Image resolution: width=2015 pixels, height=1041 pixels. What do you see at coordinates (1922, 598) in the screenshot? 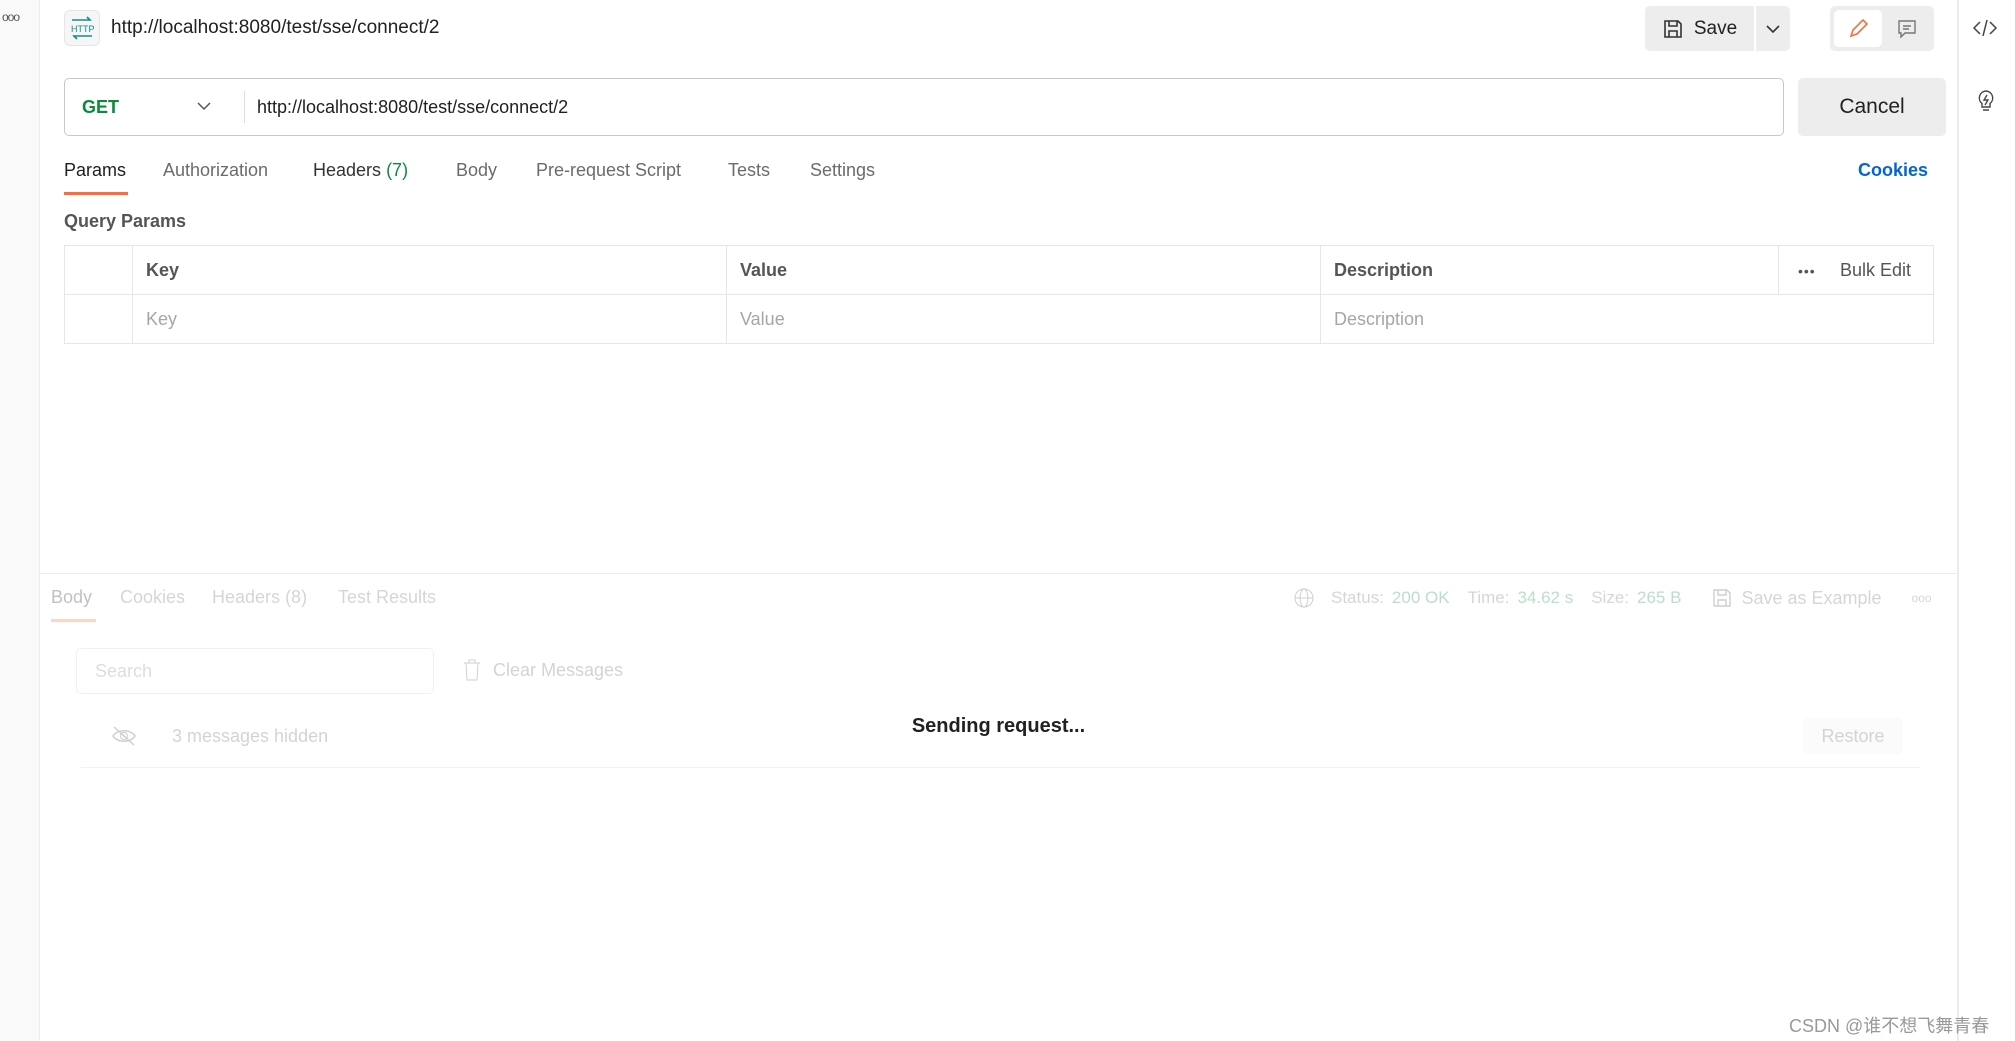
I see `more-icon: ooo` at bounding box center [1922, 598].